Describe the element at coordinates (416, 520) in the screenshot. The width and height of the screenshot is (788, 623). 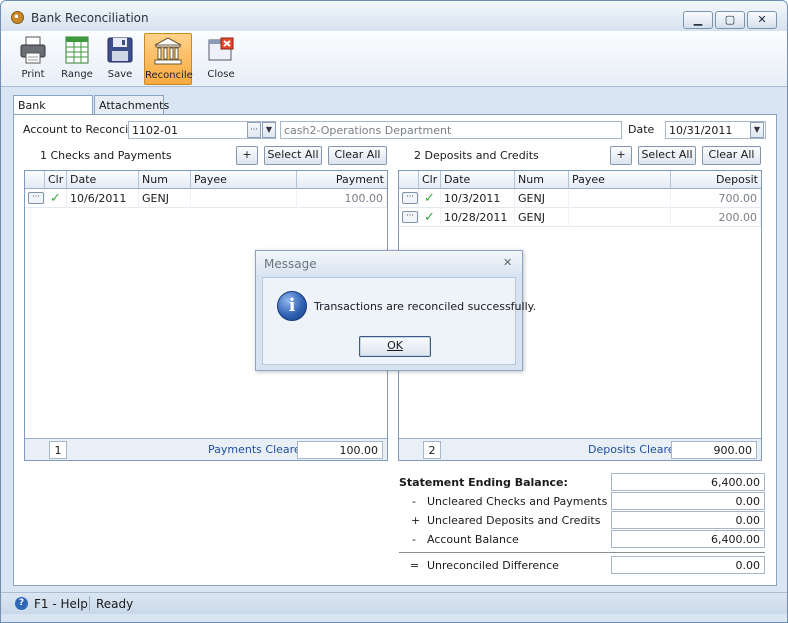
I see `uncleared-deposits-sign: +` at that location.